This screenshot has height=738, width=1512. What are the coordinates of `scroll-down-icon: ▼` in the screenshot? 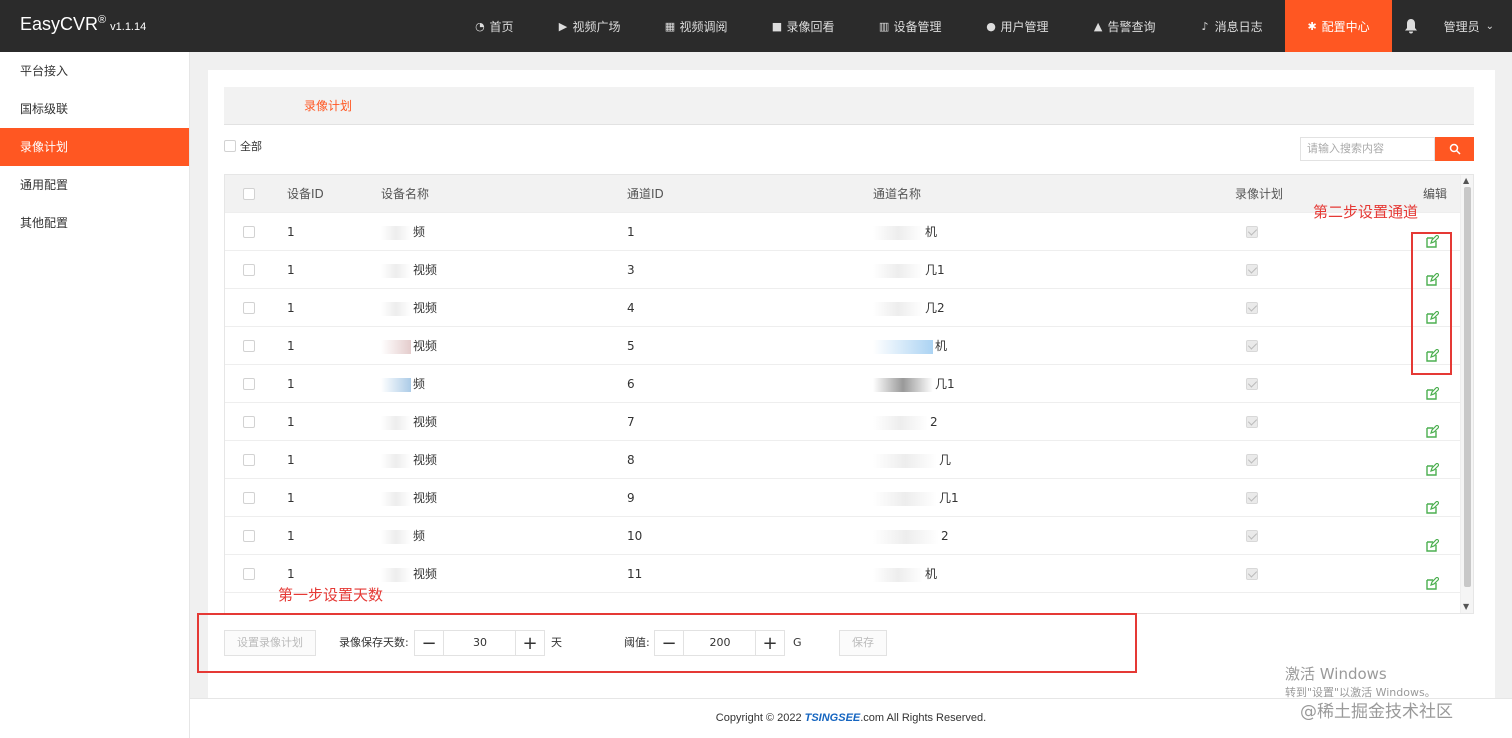 It's located at (1466, 607).